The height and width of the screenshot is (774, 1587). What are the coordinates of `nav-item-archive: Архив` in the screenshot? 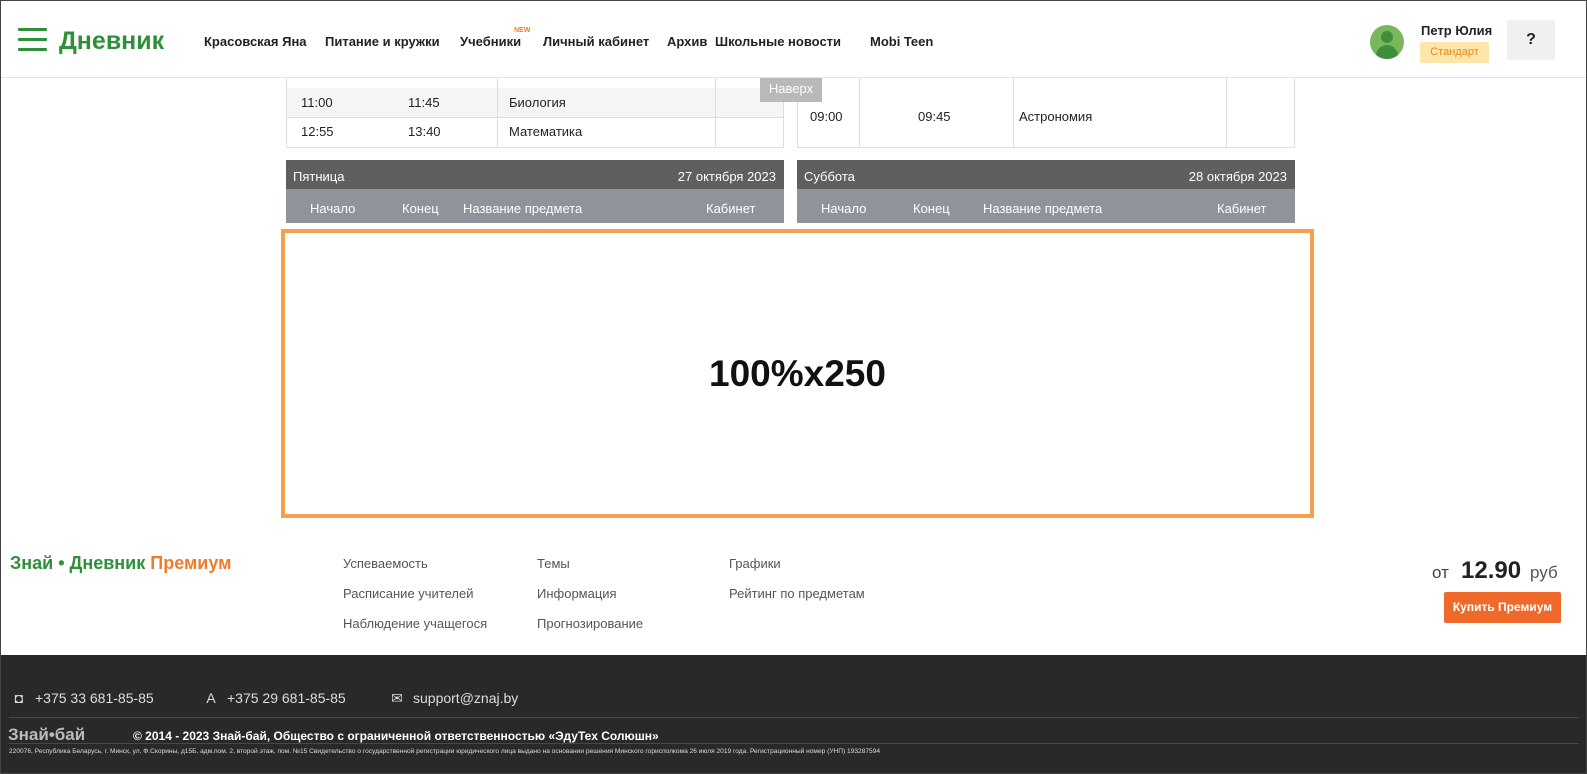 It's located at (687, 41).